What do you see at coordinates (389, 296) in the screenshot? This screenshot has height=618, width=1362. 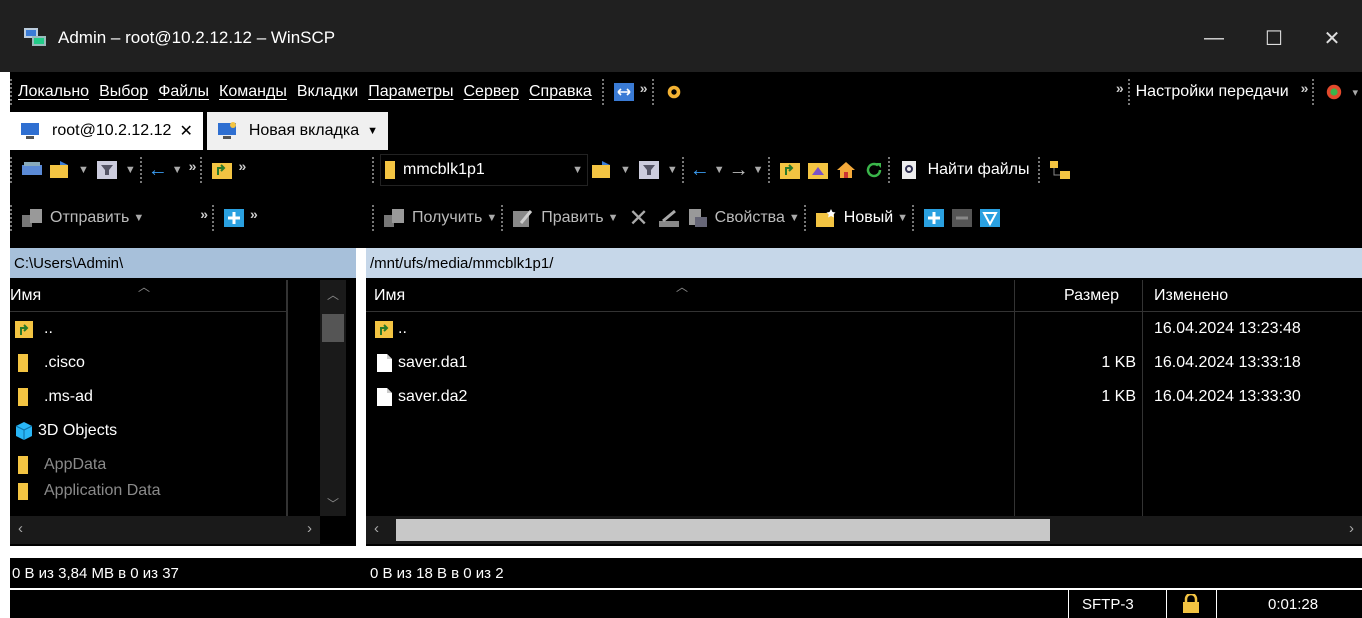 I see `remote-column-name: Имя` at bounding box center [389, 296].